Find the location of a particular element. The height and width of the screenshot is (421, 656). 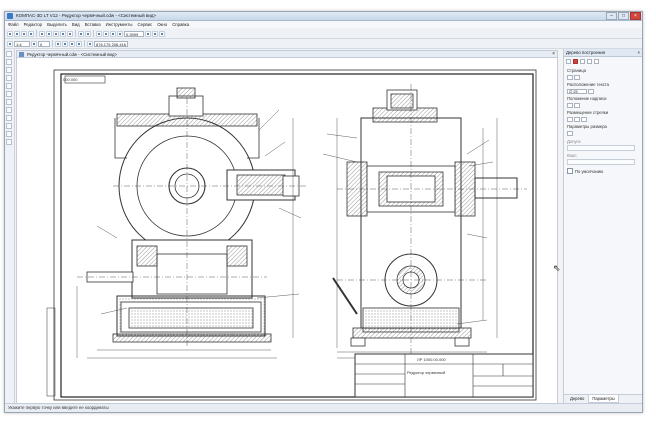

menu-help: Справка is located at coordinates (180, 24).